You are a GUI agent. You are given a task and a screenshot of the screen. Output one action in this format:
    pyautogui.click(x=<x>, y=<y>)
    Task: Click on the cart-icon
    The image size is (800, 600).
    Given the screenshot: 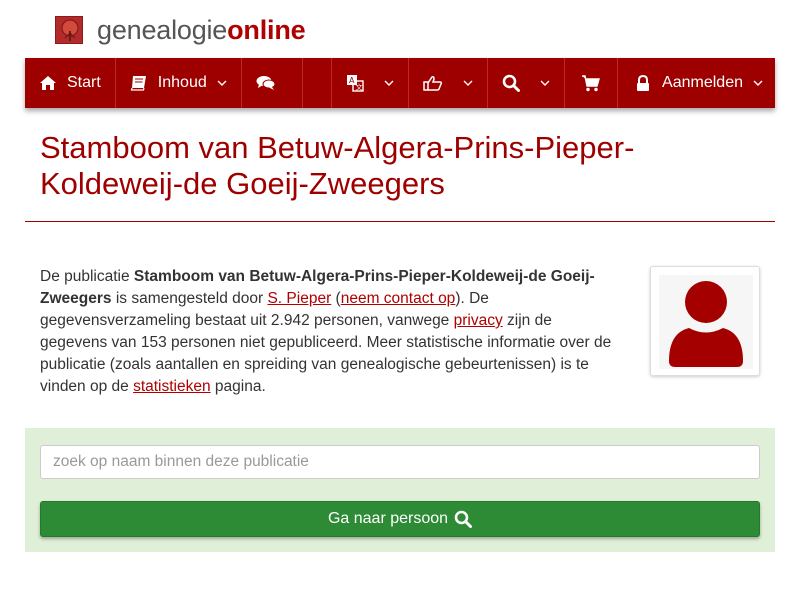 What is the action you would take?
    pyautogui.click(x=591, y=83)
    